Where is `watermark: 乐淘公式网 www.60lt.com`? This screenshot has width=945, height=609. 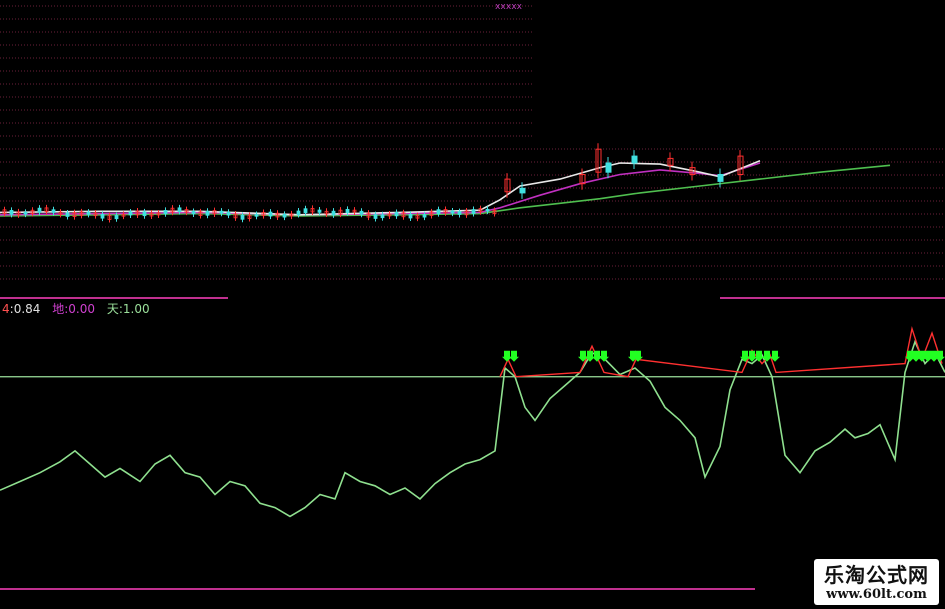
watermark: 乐淘公式网 www.60lt.com is located at coordinates (876, 582).